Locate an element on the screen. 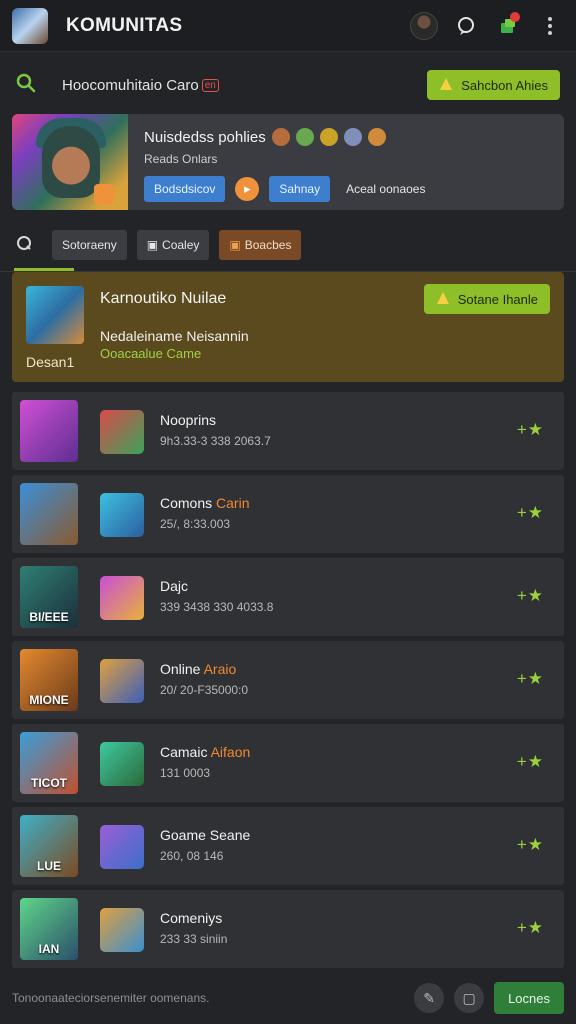  featured-highlight: Ooacaalue Came is located at coordinates (151, 353).